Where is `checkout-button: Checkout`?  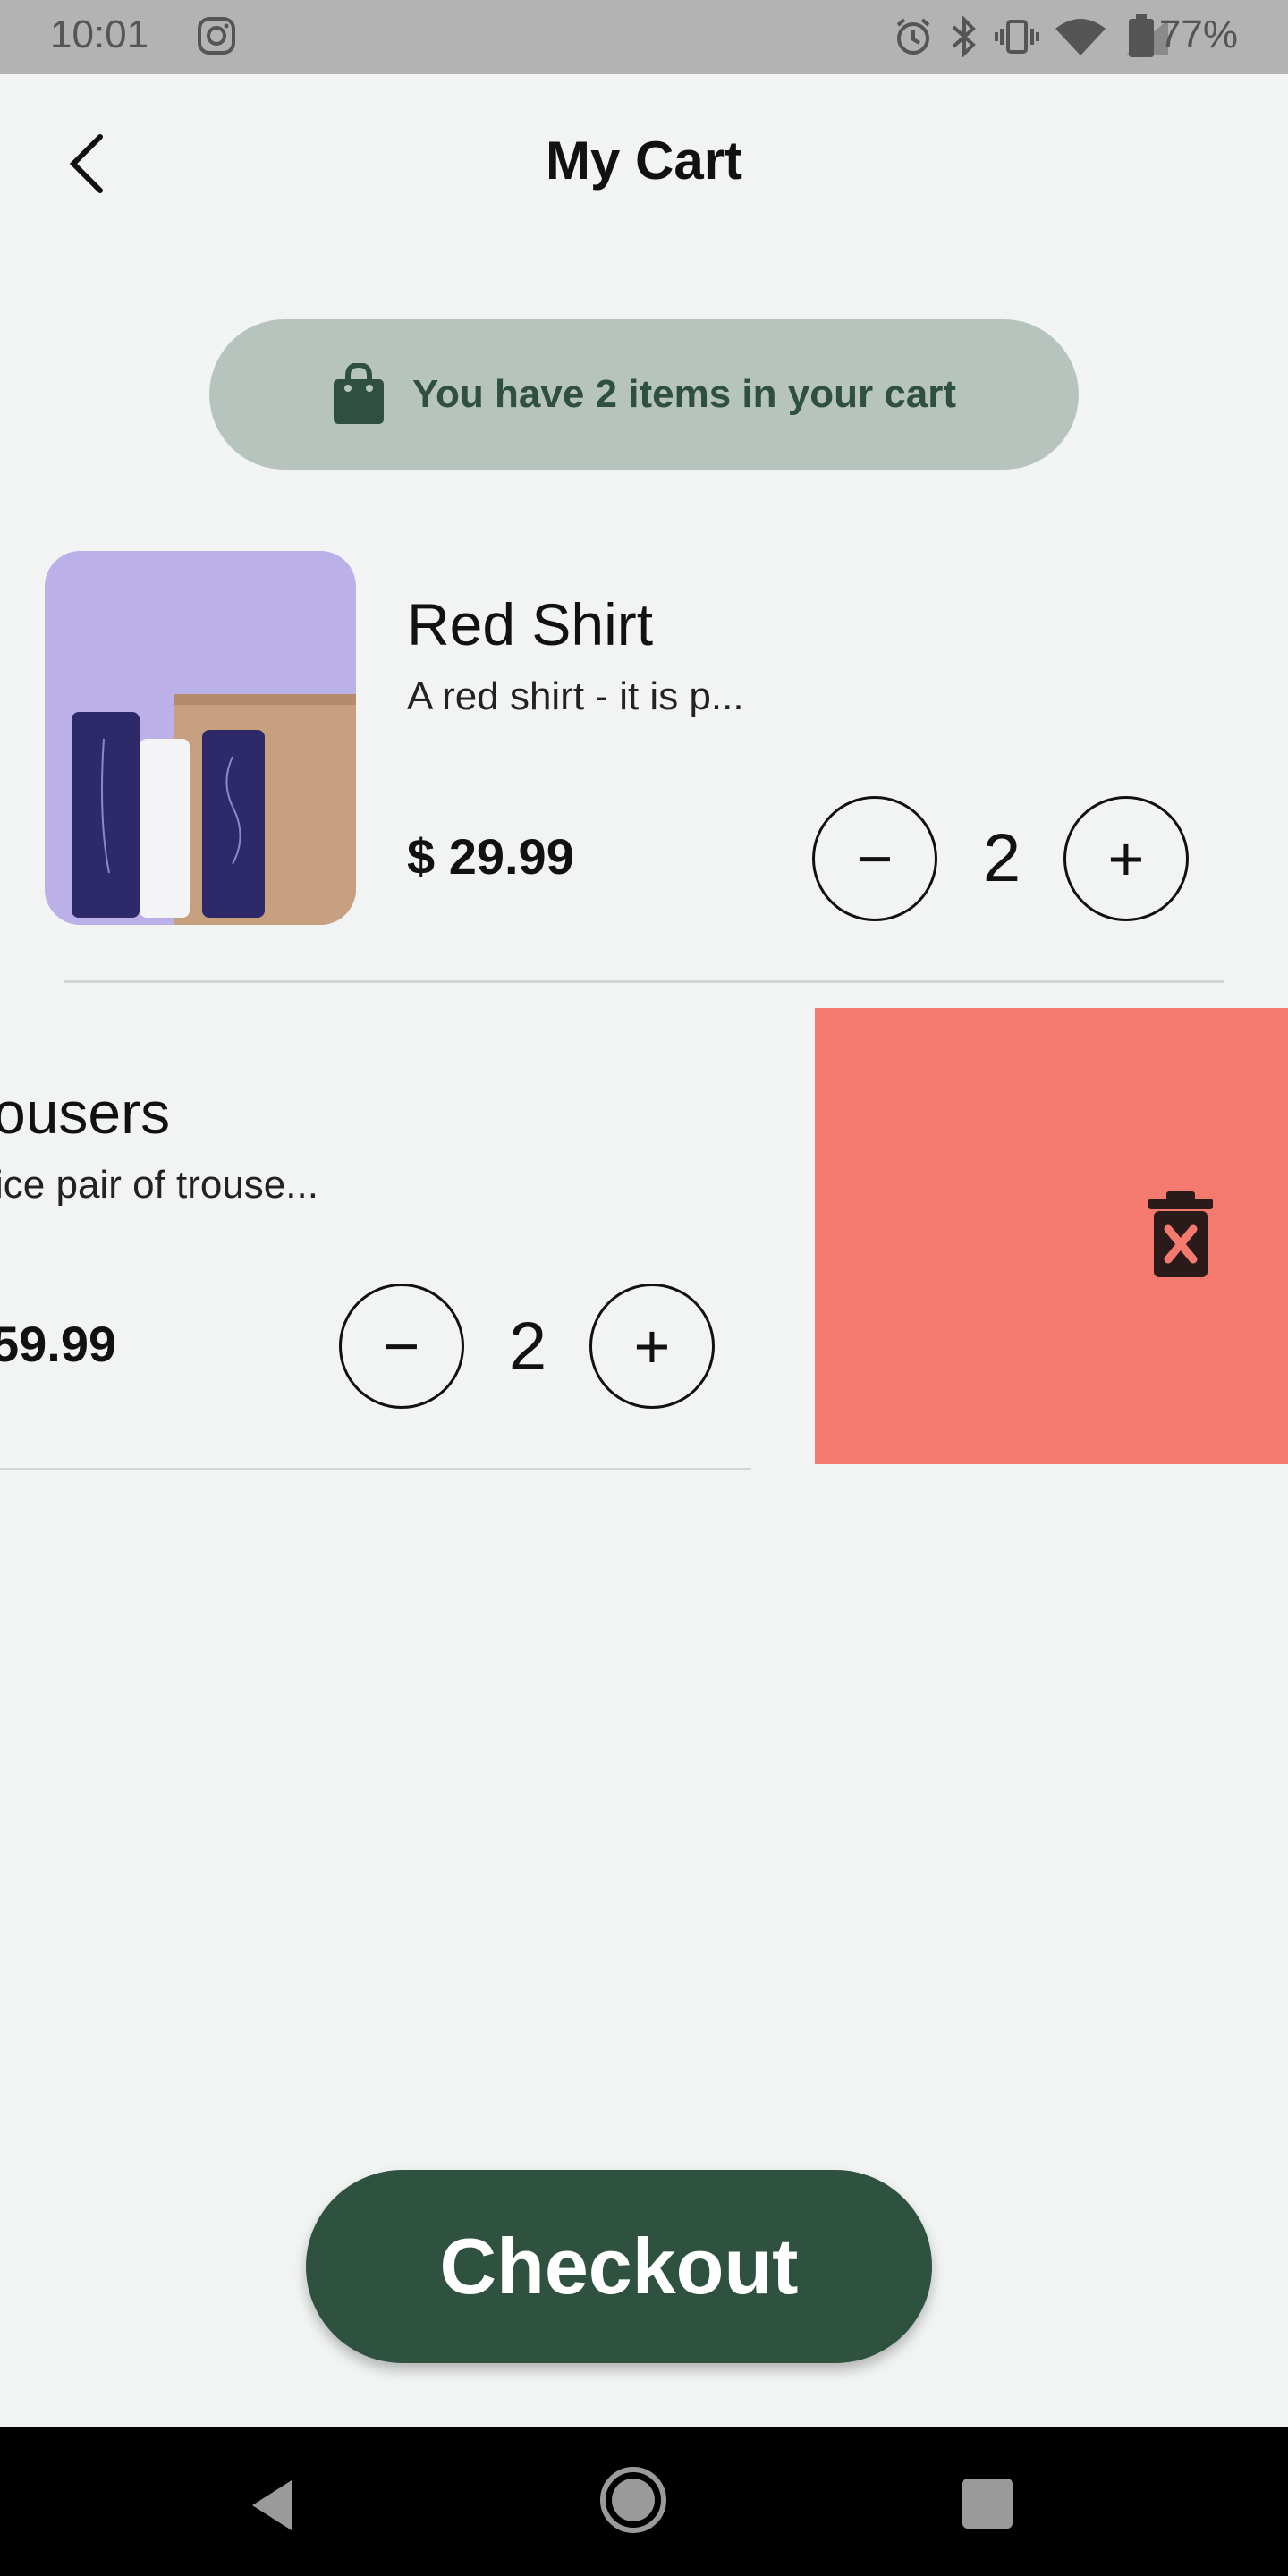 checkout-button: Checkout is located at coordinates (619, 2266).